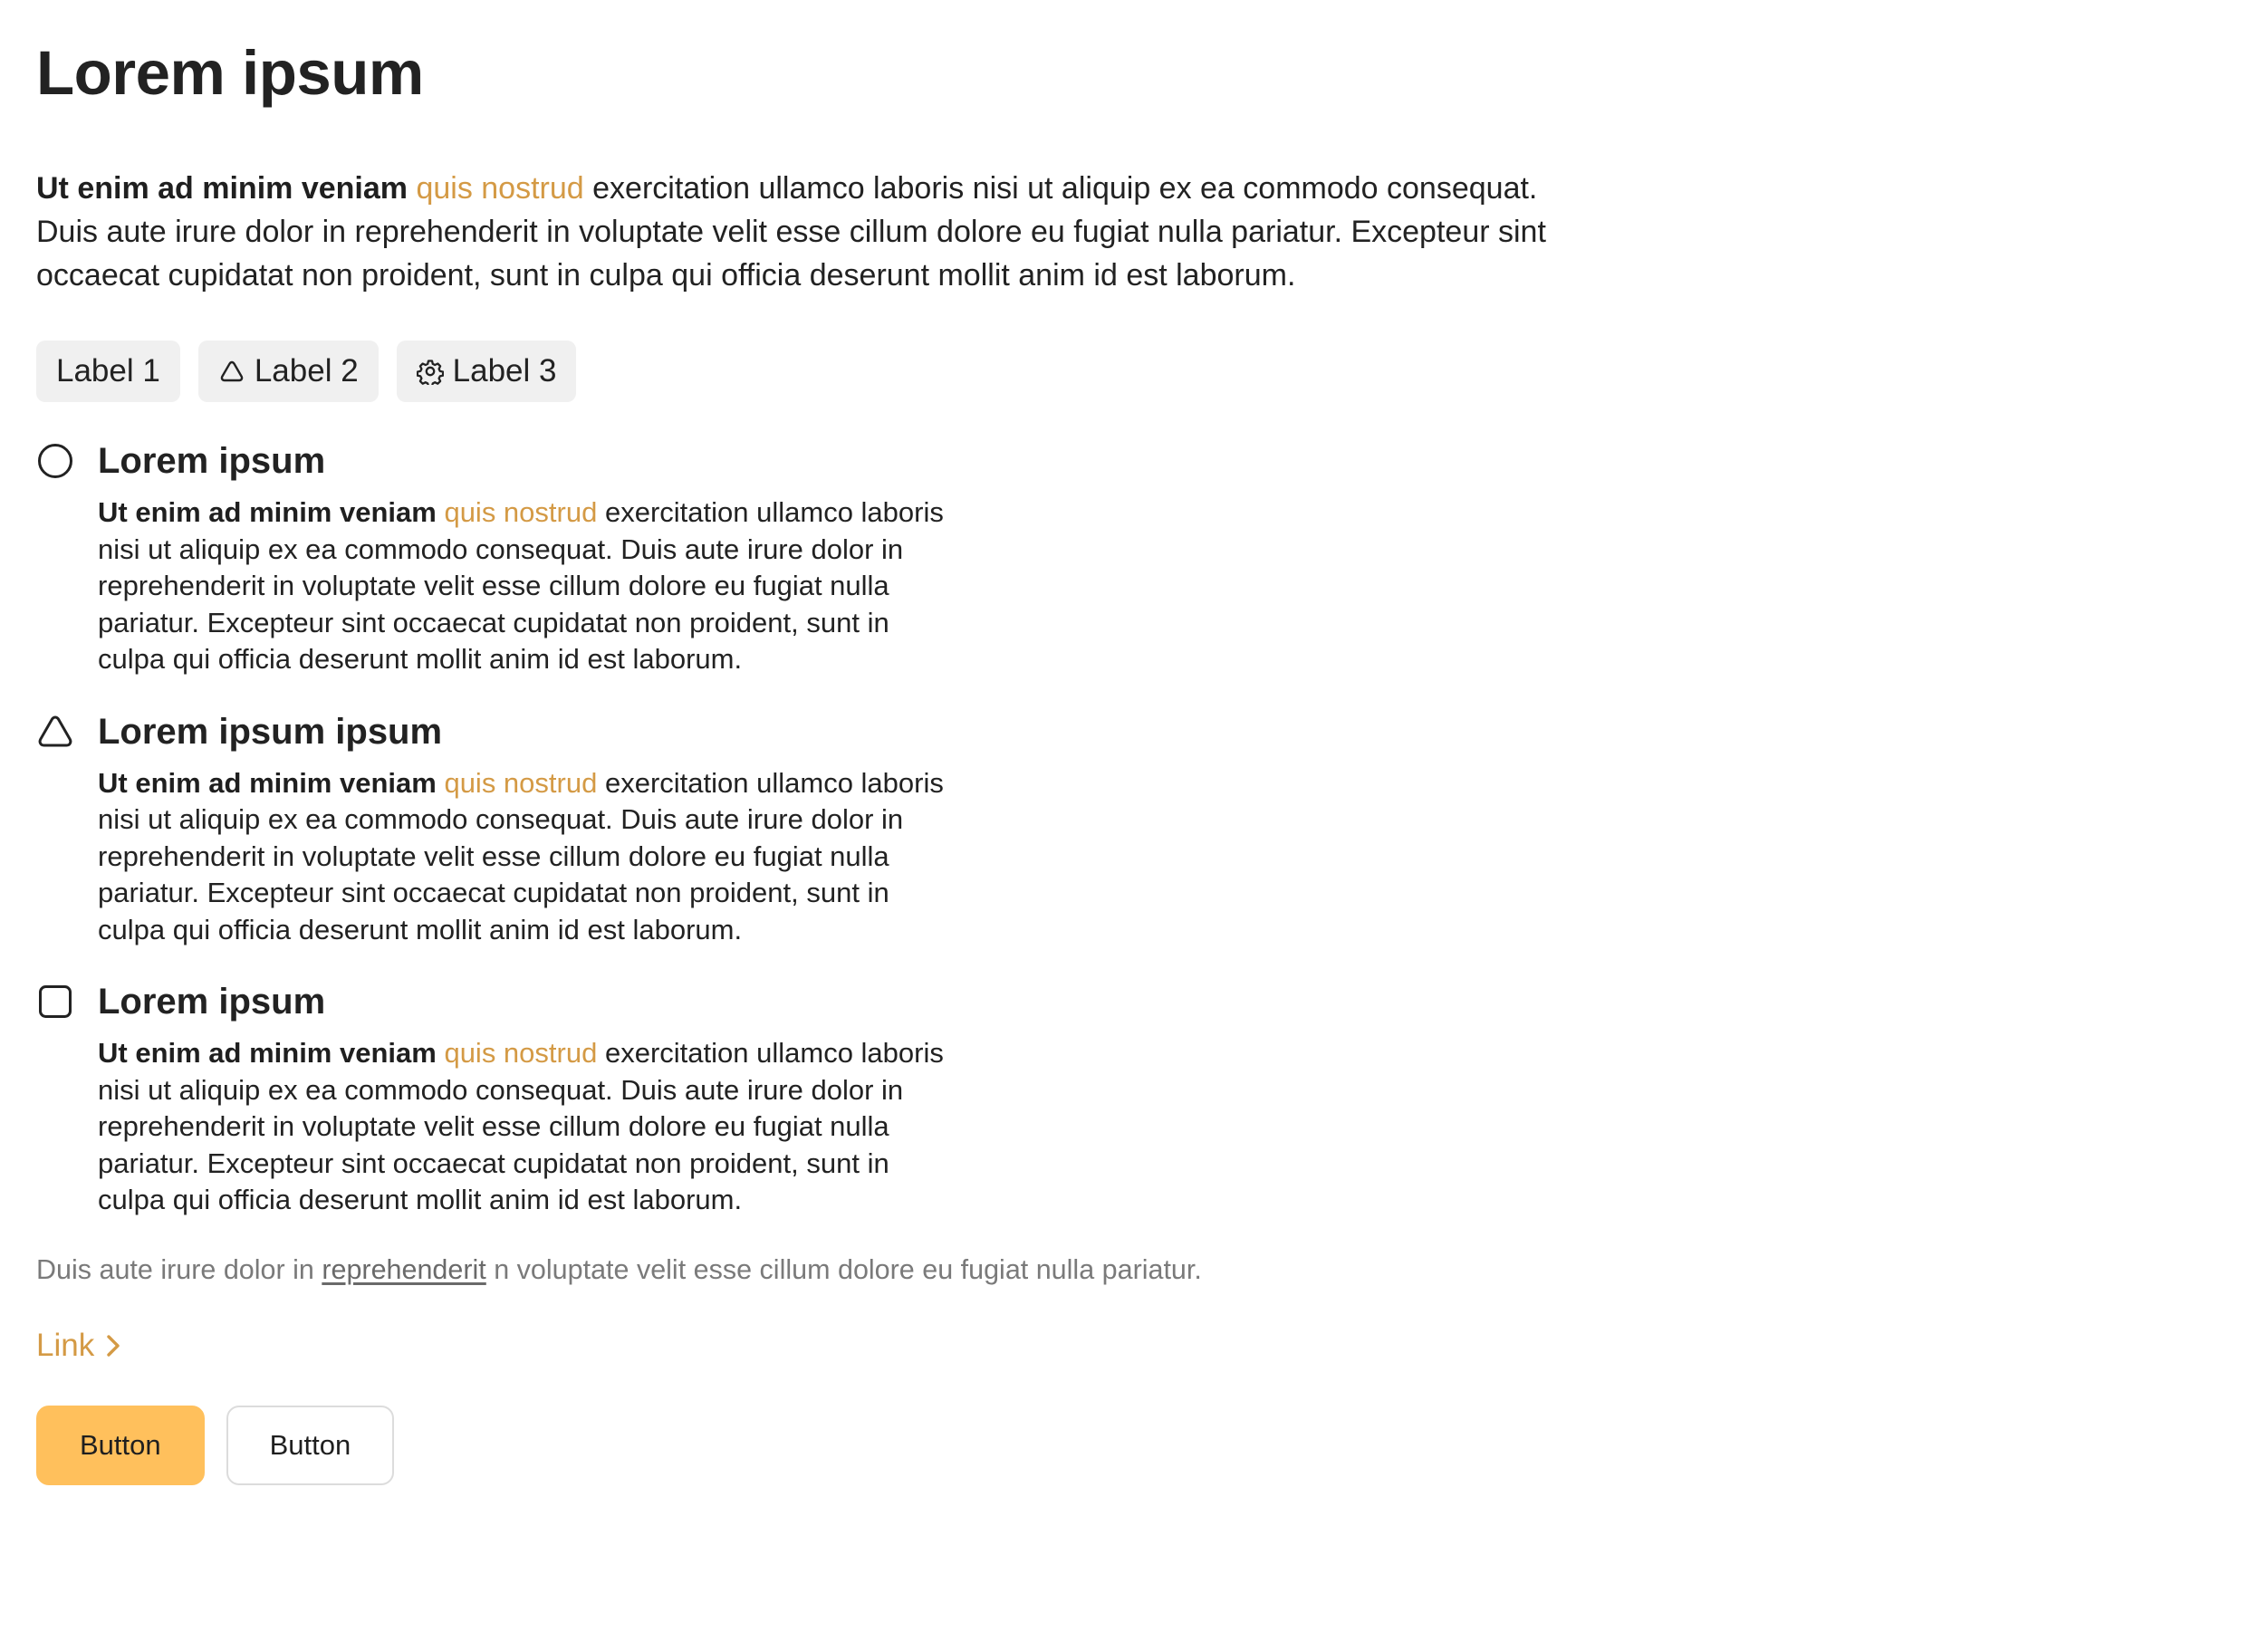 Image resolution: width=2268 pixels, height=1641 pixels. Describe the element at coordinates (307, 371) in the screenshot. I see `label-chip-text: Label 2` at that location.